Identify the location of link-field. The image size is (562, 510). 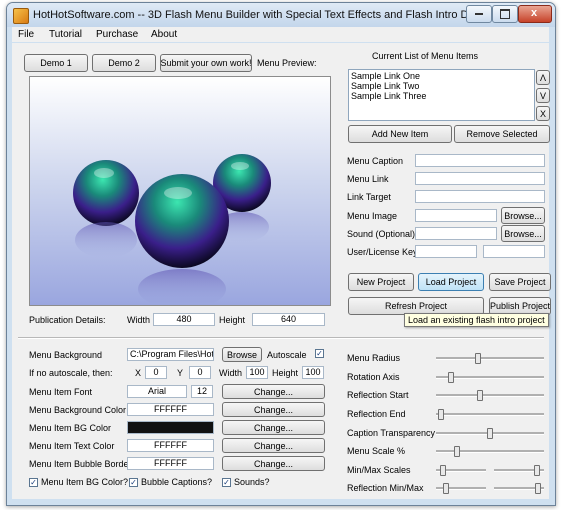
(480, 178).